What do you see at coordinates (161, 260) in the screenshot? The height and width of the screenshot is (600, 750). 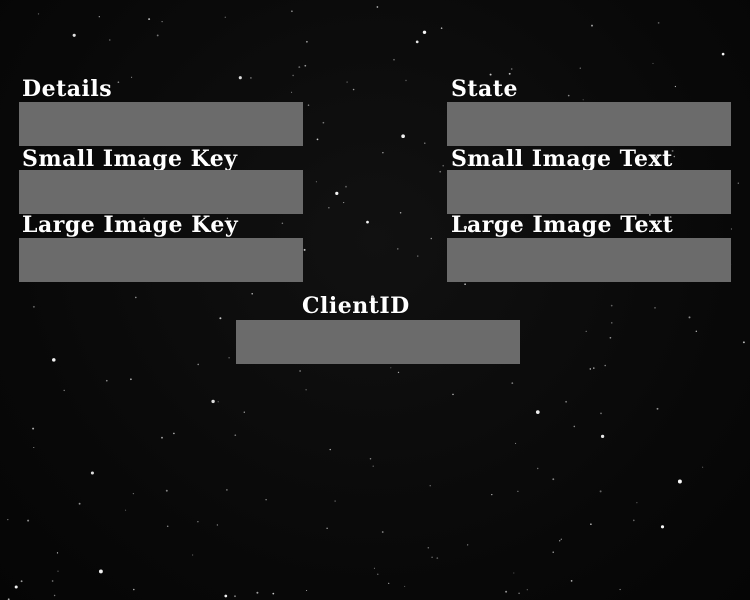 I see `large-image-key-input` at bounding box center [161, 260].